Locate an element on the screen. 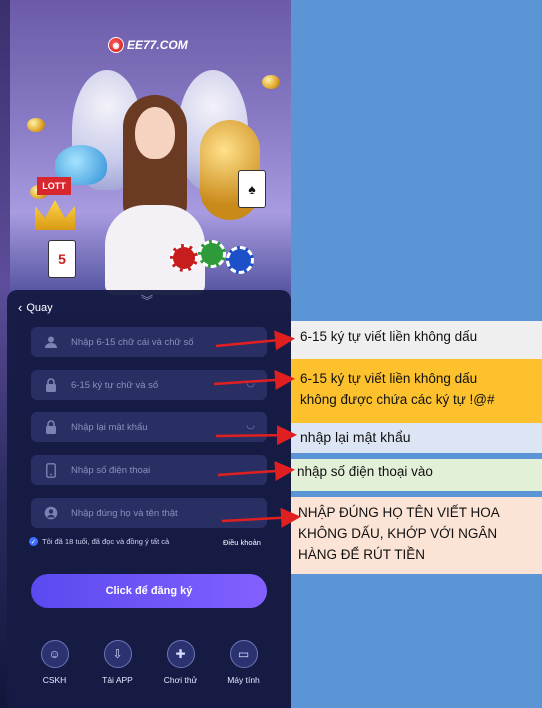  user-icon is located at coordinates (51, 342).